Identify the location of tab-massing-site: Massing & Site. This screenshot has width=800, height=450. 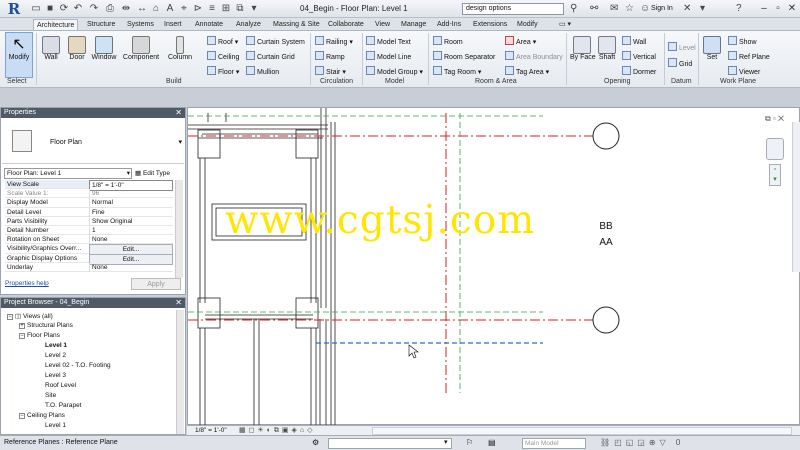
(296, 24).